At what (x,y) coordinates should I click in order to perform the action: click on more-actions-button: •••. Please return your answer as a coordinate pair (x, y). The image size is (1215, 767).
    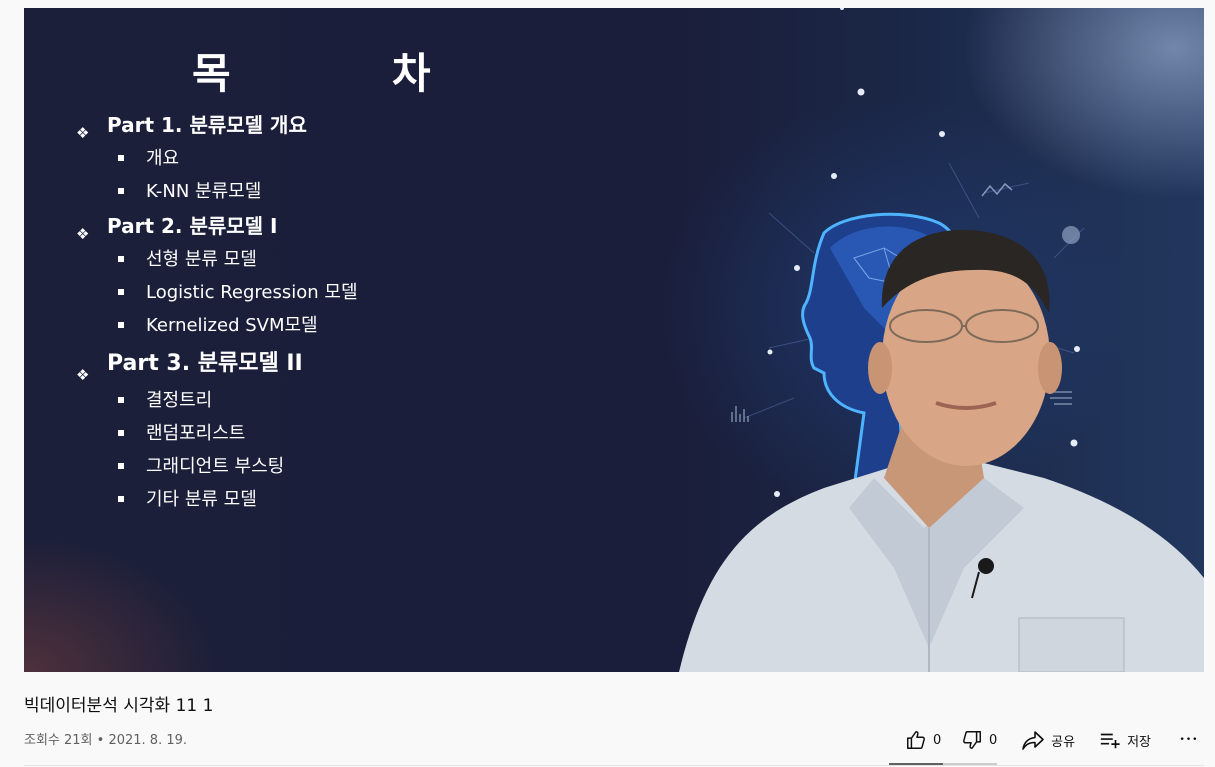
    Looking at the image, I should click on (1189, 740).